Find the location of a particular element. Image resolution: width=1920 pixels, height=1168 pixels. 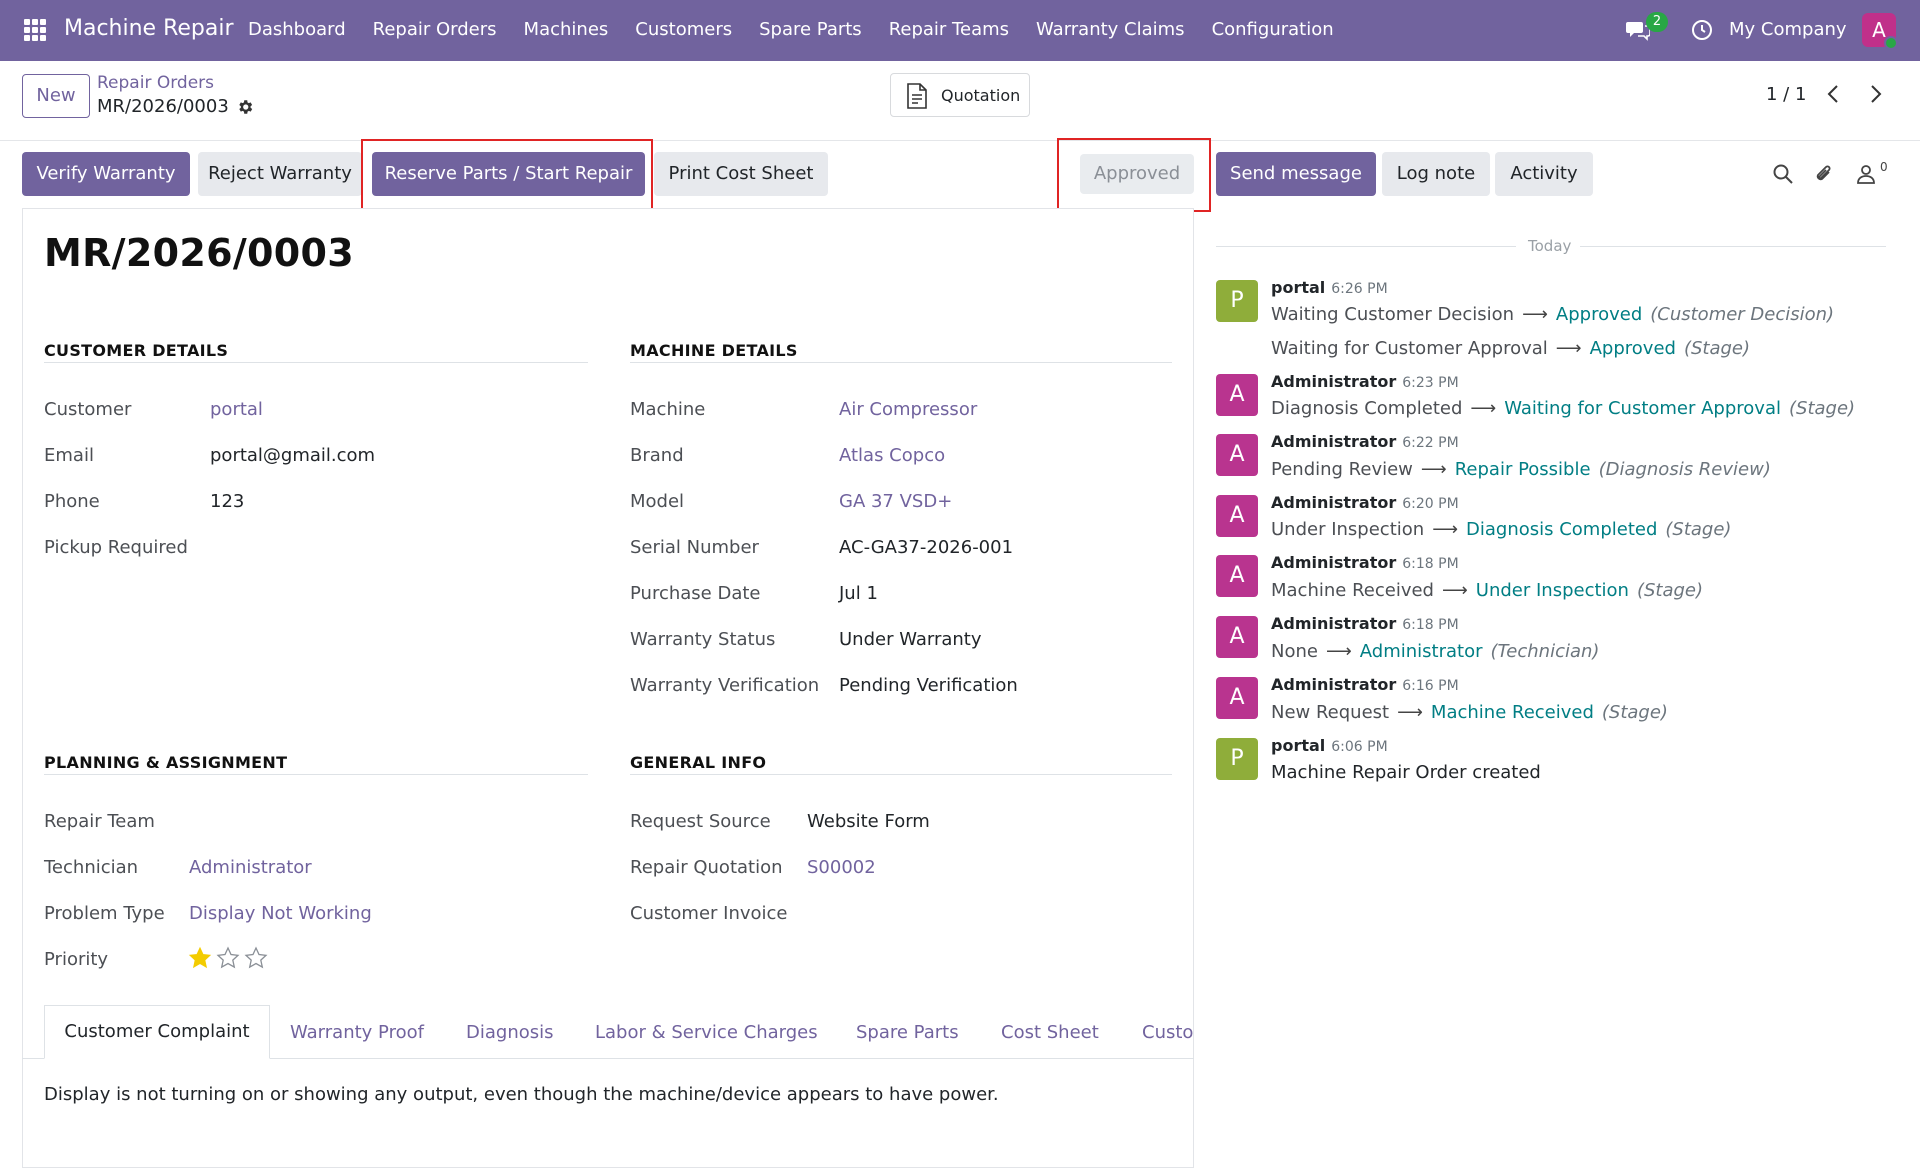

message-author: portal 6:26 PM is located at coordinates (1329, 287).